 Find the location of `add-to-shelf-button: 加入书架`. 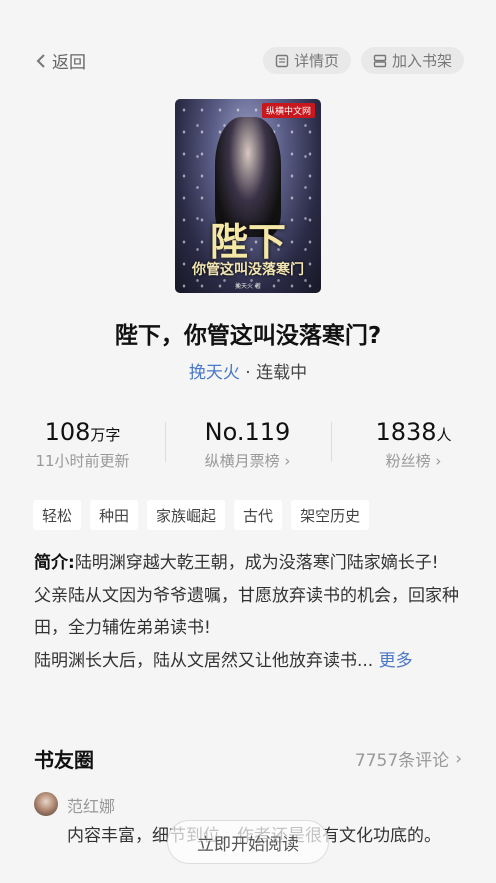

add-to-shelf-button: 加入书架 is located at coordinates (413, 60).